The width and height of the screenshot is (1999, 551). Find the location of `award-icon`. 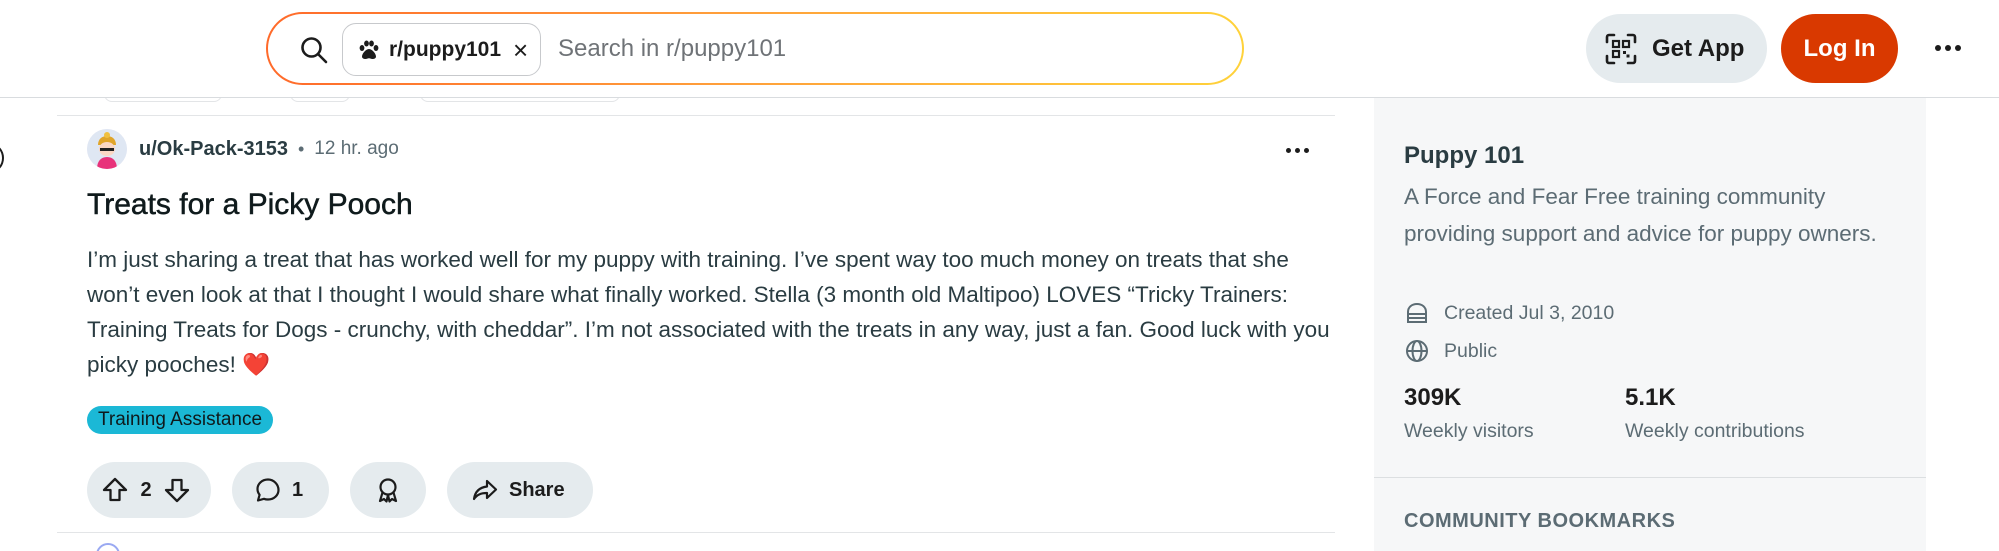

award-icon is located at coordinates (388, 490).